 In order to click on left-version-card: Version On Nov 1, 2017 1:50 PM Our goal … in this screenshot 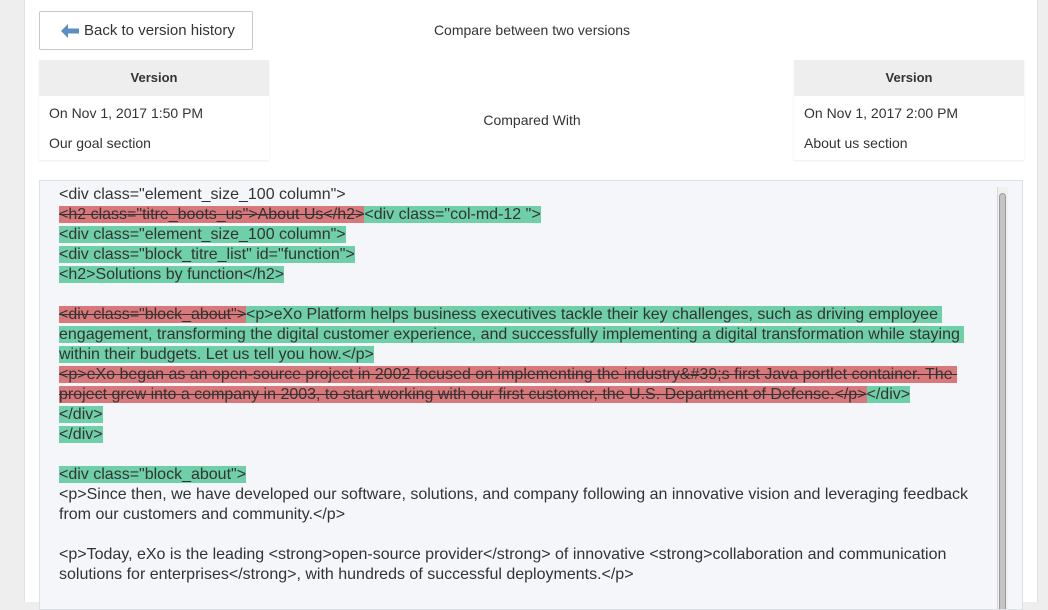, I will do `click(154, 110)`.